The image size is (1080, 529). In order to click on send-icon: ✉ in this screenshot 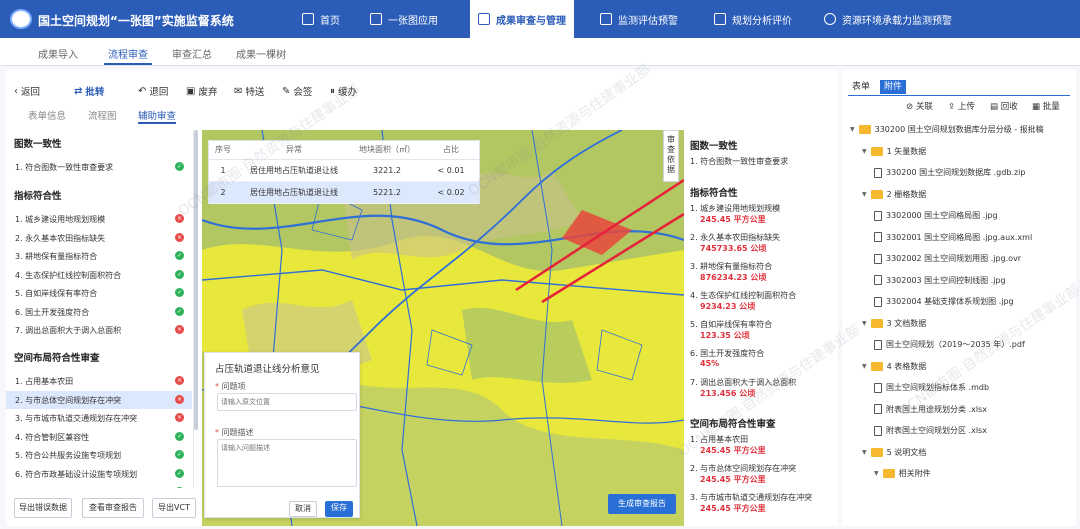, I will do `click(238, 91)`.